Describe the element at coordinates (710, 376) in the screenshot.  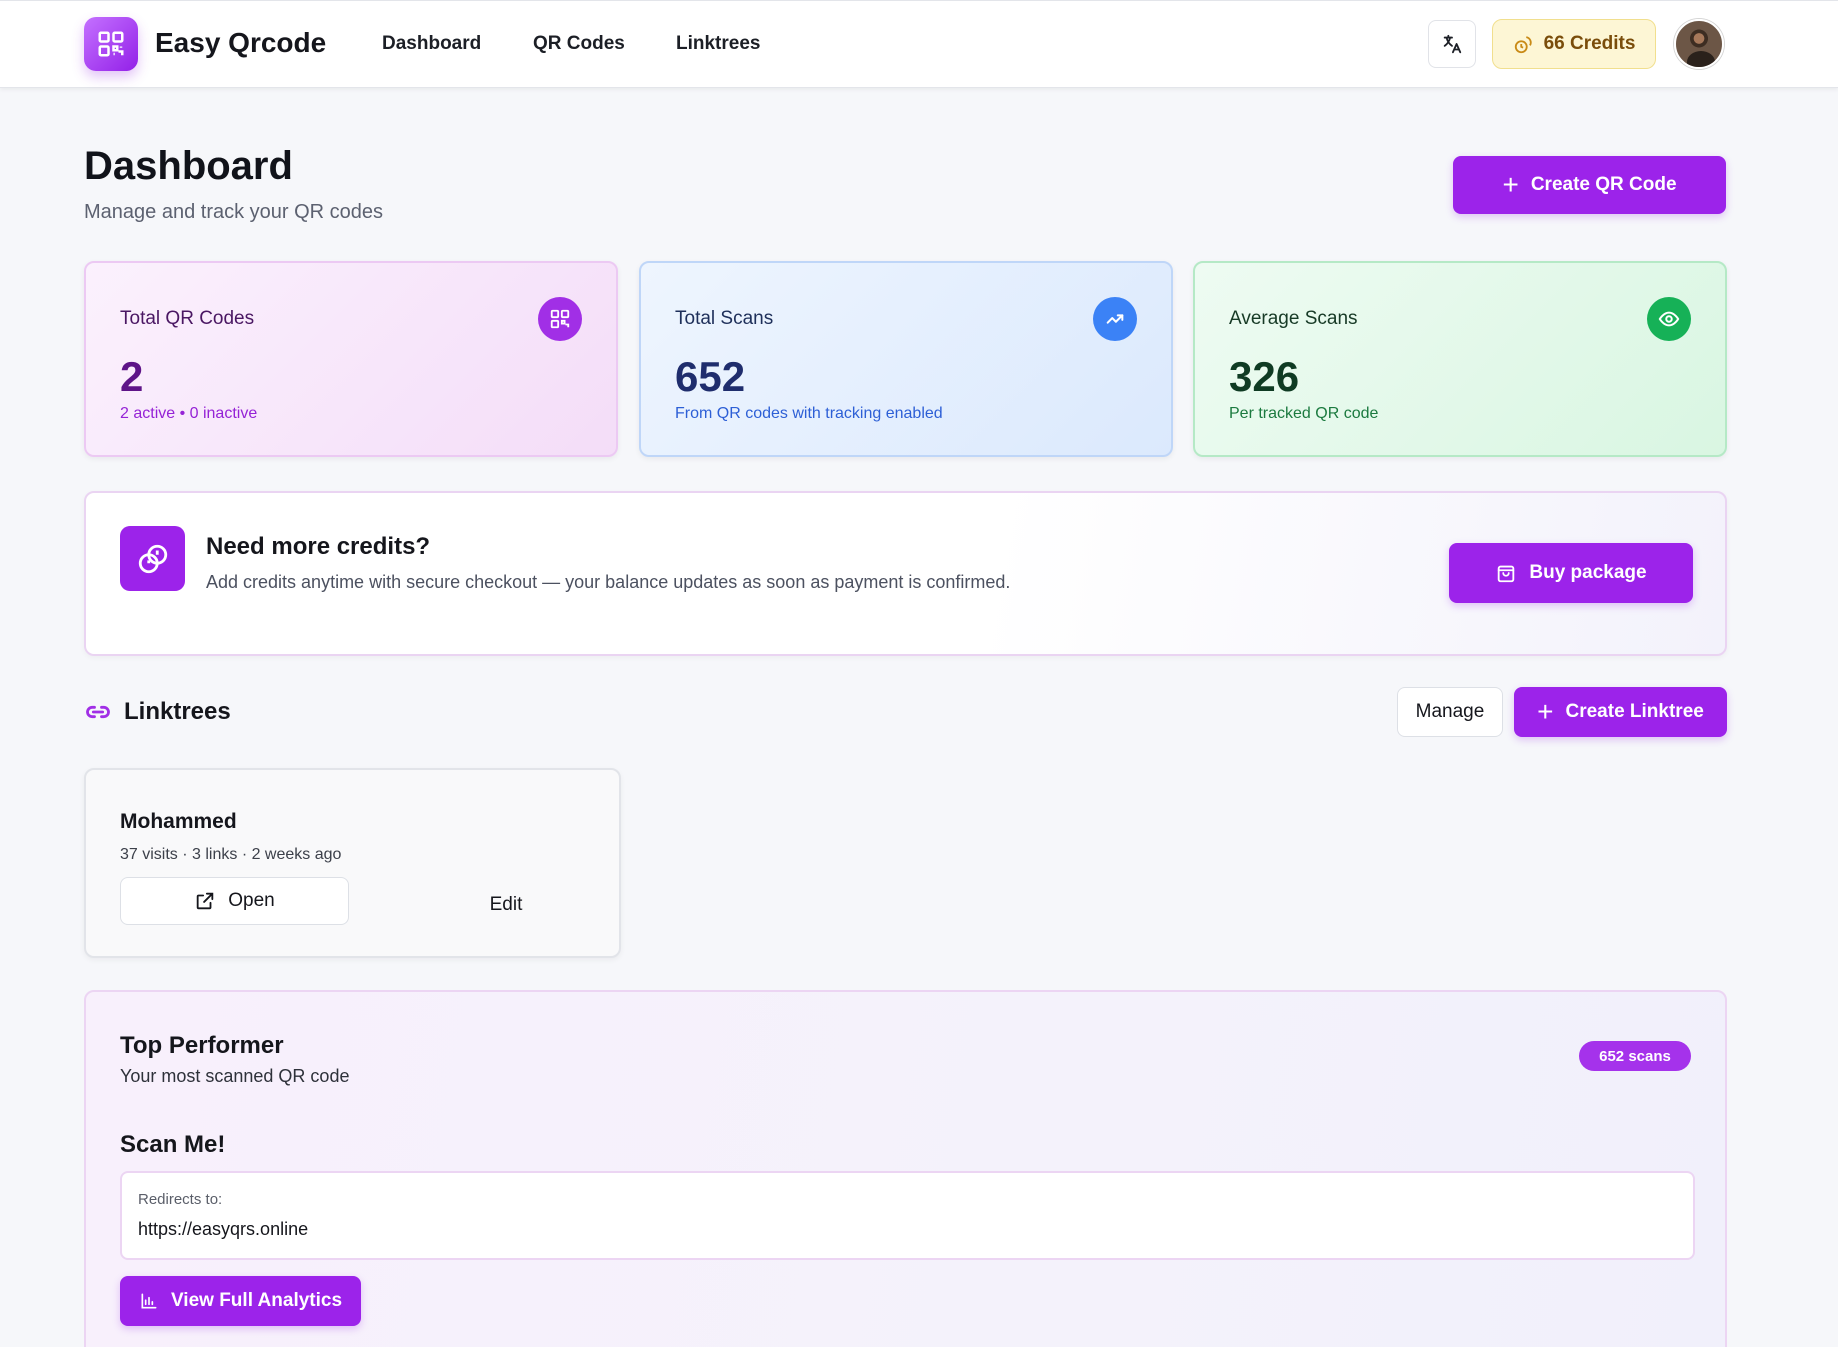
I see `stat-value: 652` at that location.